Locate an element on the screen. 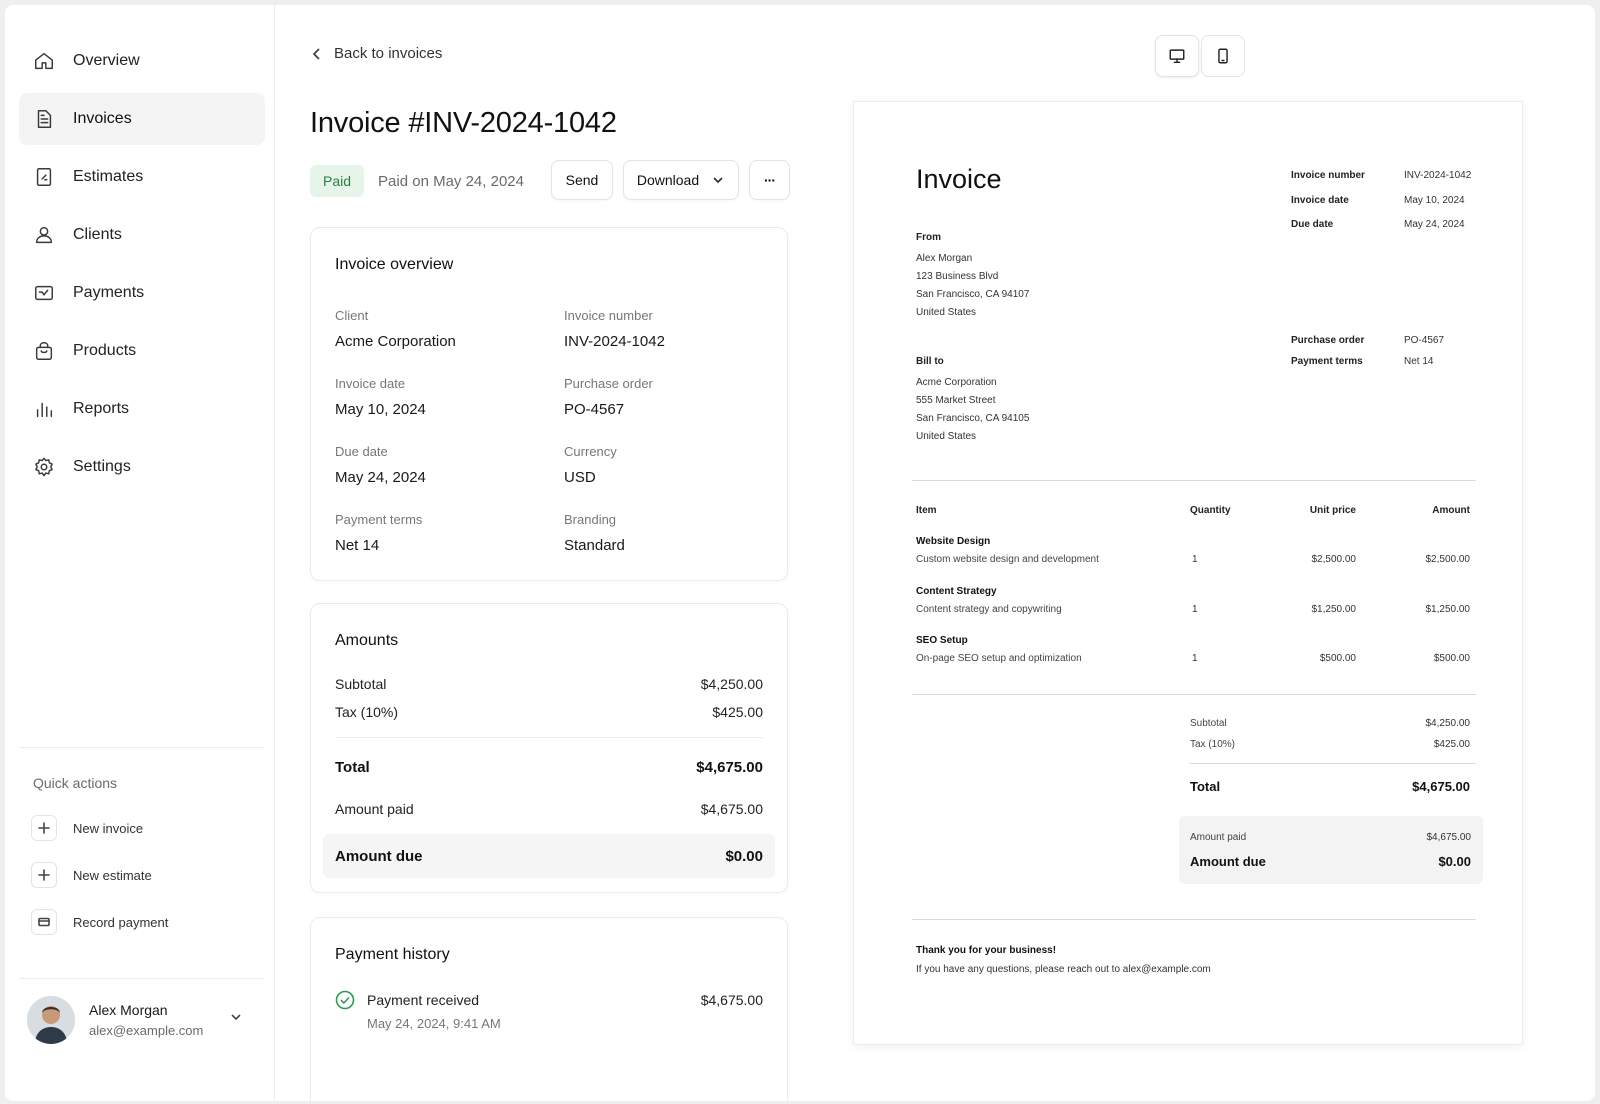 This screenshot has width=1600, height=1104. preview-thanks: Thank you for your business! is located at coordinates (986, 950).